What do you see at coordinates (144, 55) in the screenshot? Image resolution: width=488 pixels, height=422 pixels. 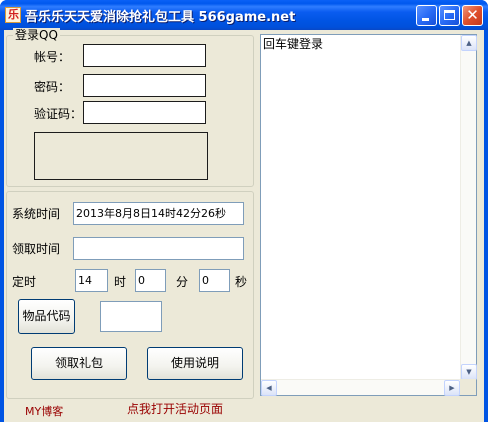 I see `account-input` at bounding box center [144, 55].